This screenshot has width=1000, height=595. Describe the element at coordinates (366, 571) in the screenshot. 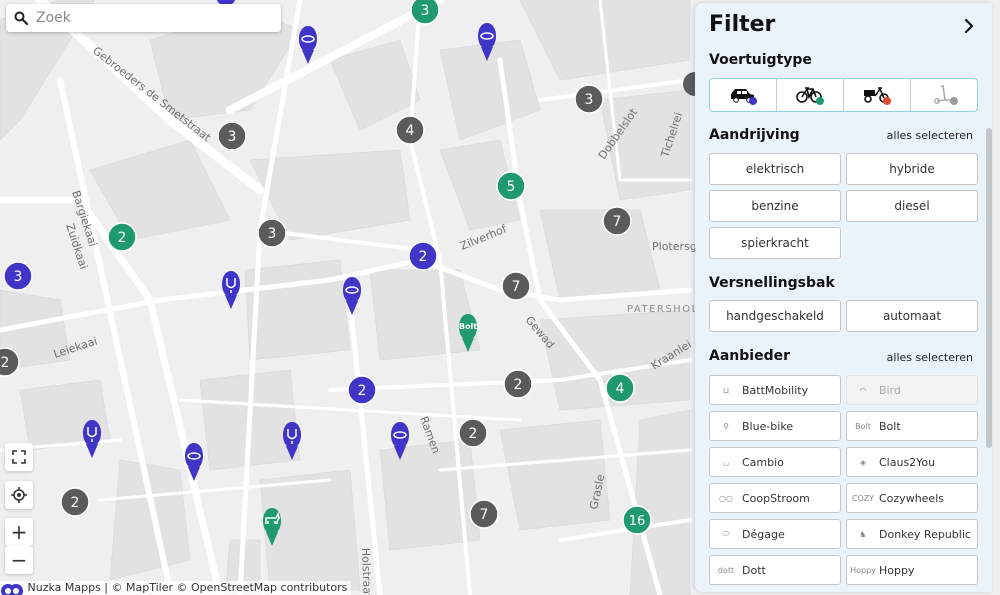

I see `street-label: Holstraat` at that location.